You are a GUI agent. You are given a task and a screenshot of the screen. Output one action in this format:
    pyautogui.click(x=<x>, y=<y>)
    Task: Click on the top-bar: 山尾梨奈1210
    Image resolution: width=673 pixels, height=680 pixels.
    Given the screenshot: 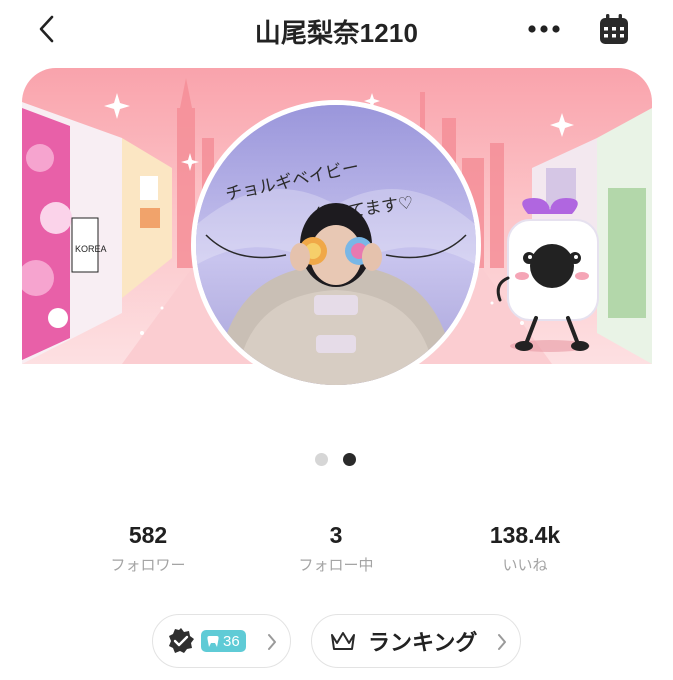 What is the action you would take?
    pyautogui.click(x=336, y=31)
    